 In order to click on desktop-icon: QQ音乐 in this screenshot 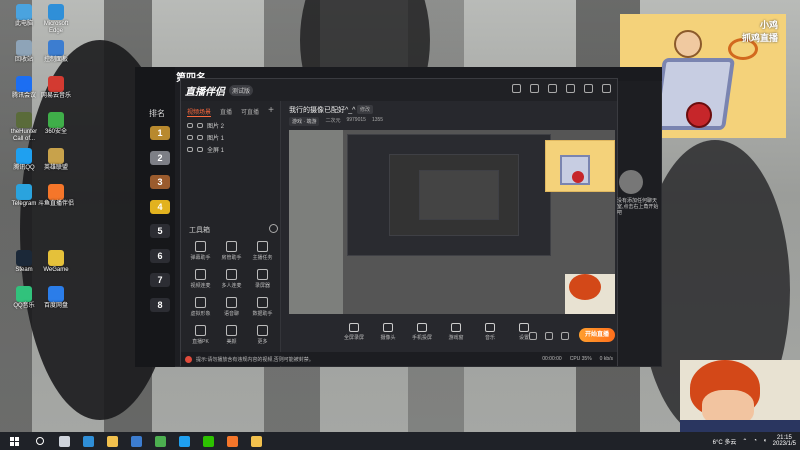, I will do `click(24, 298)`.